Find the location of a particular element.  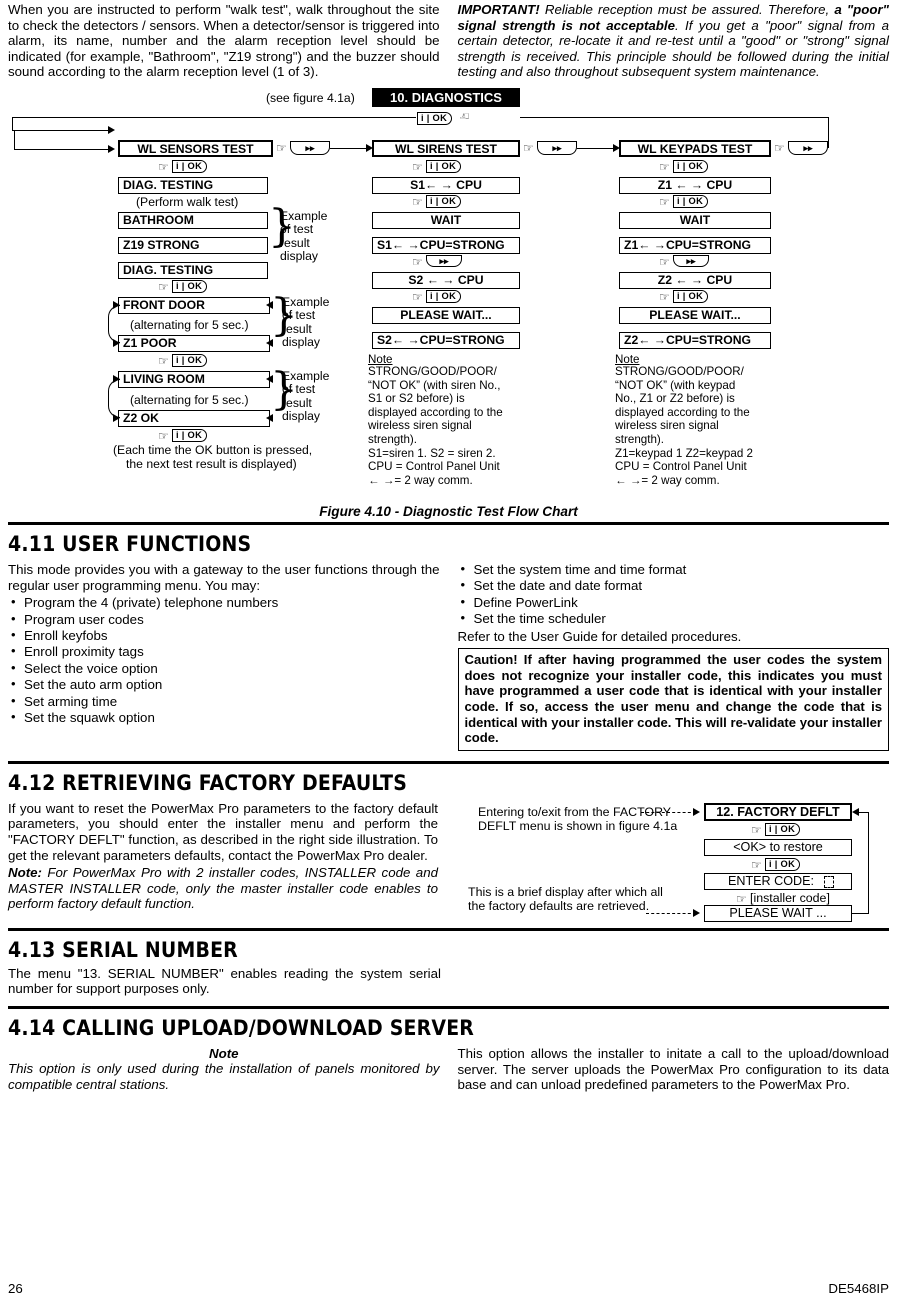

note-line: wireless siren signal is located at coordinates (667, 426).